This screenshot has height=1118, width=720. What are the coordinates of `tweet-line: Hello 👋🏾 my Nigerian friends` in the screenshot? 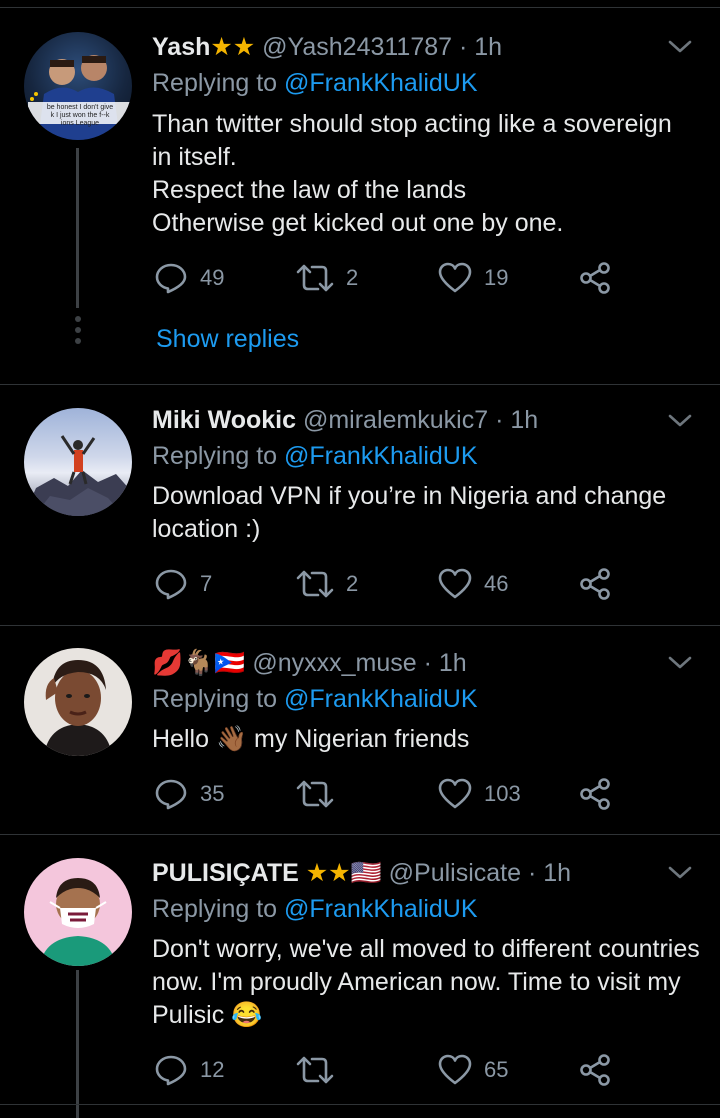 It's located at (429, 739).